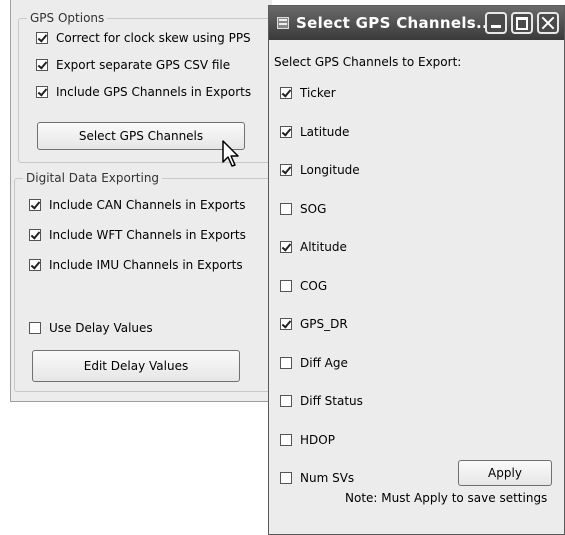  What do you see at coordinates (35, 265) in the screenshot?
I see `include-imu-checkbox` at bounding box center [35, 265].